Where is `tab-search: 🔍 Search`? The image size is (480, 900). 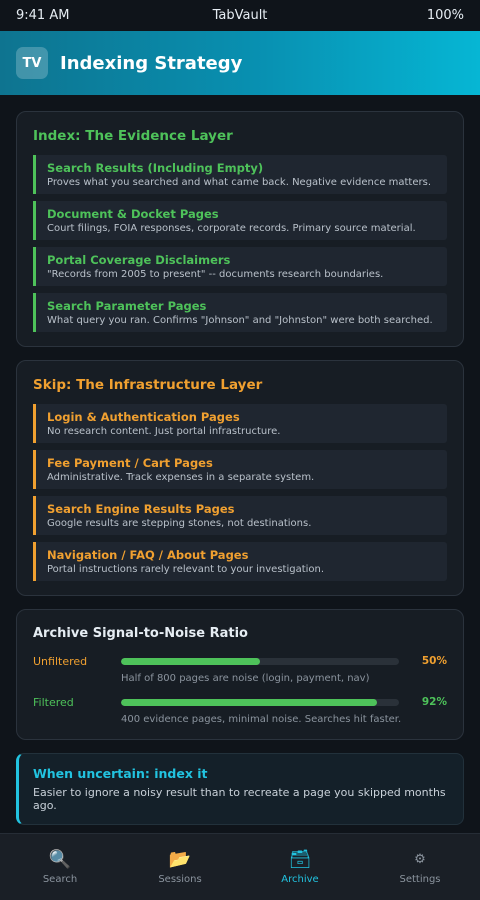
tab-search: 🔍 Search is located at coordinates (60, 867).